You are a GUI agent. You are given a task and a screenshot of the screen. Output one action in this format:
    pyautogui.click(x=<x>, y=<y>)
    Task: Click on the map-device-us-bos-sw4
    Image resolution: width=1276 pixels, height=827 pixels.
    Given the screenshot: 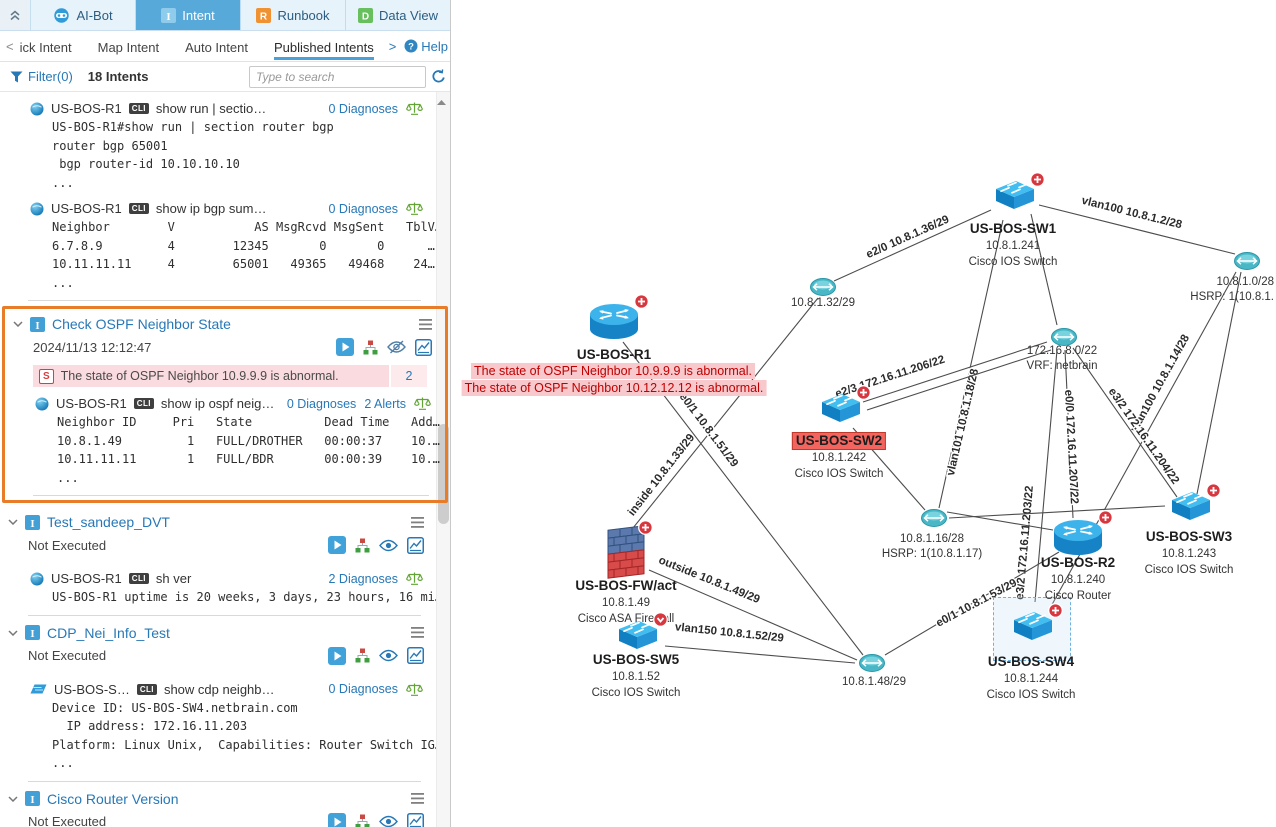 What is the action you would take?
    pyautogui.click(x=1035, y=624)
    